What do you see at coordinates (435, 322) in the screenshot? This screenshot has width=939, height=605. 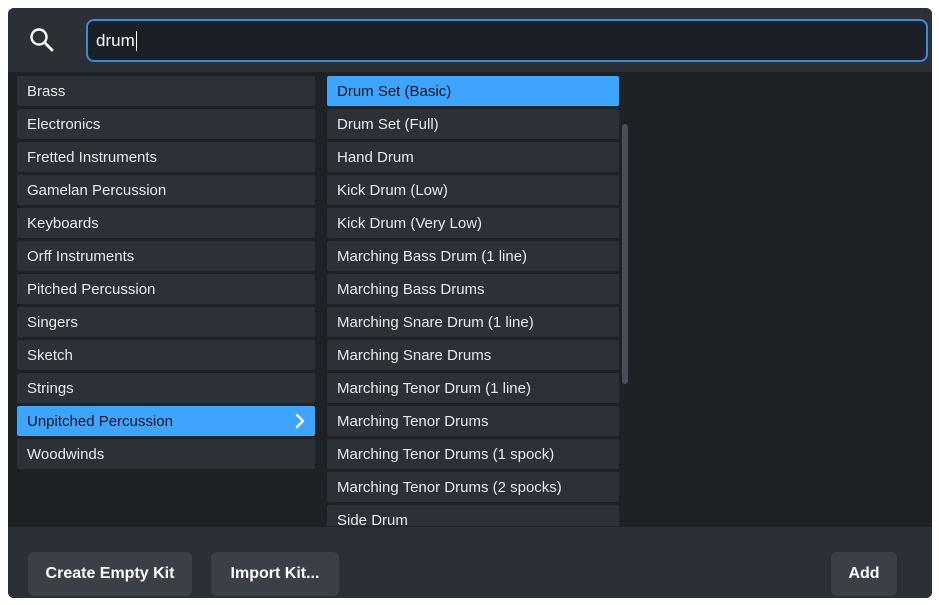 I see `instrument-item-label: Marching Snare Drum (1 line)` at bounding box center [435, 322].